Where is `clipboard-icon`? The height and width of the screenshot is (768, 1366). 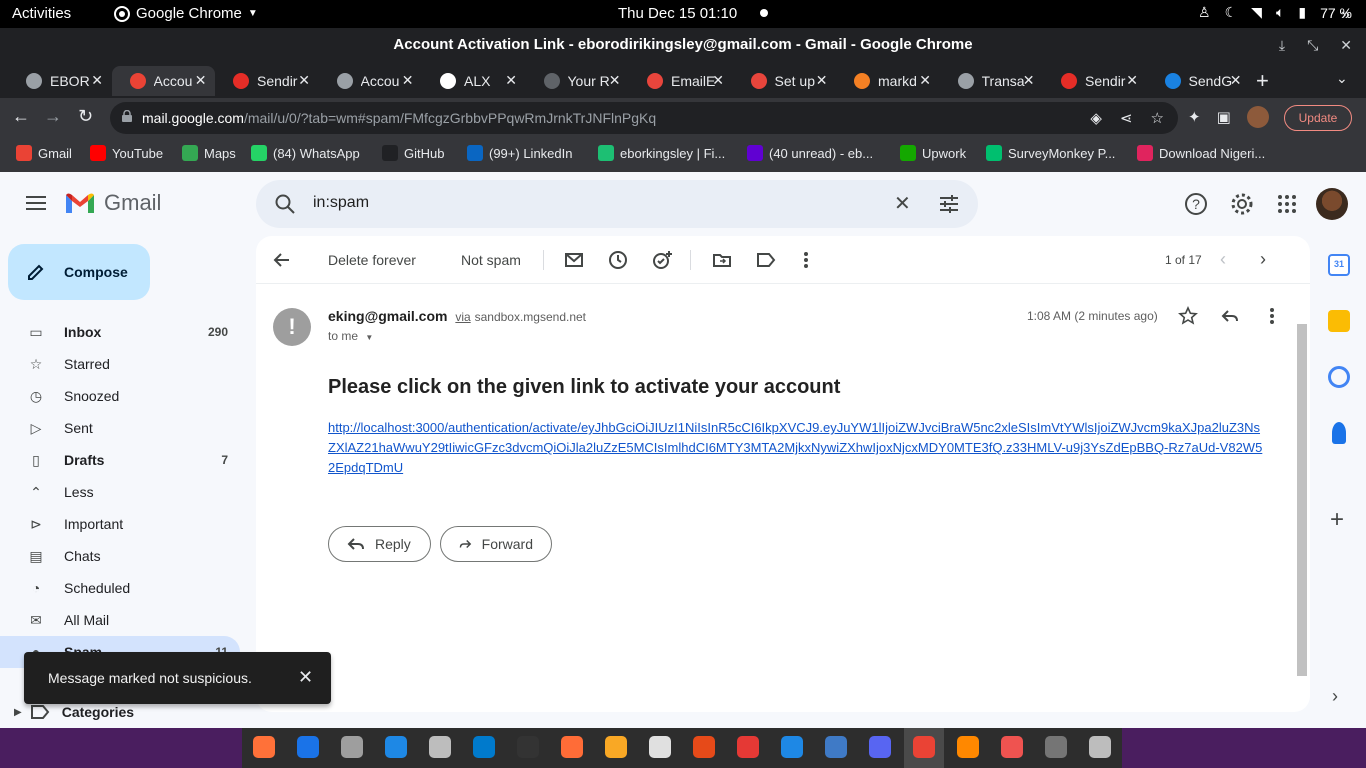
clipboard-icon is located at coordinates (660, 747).